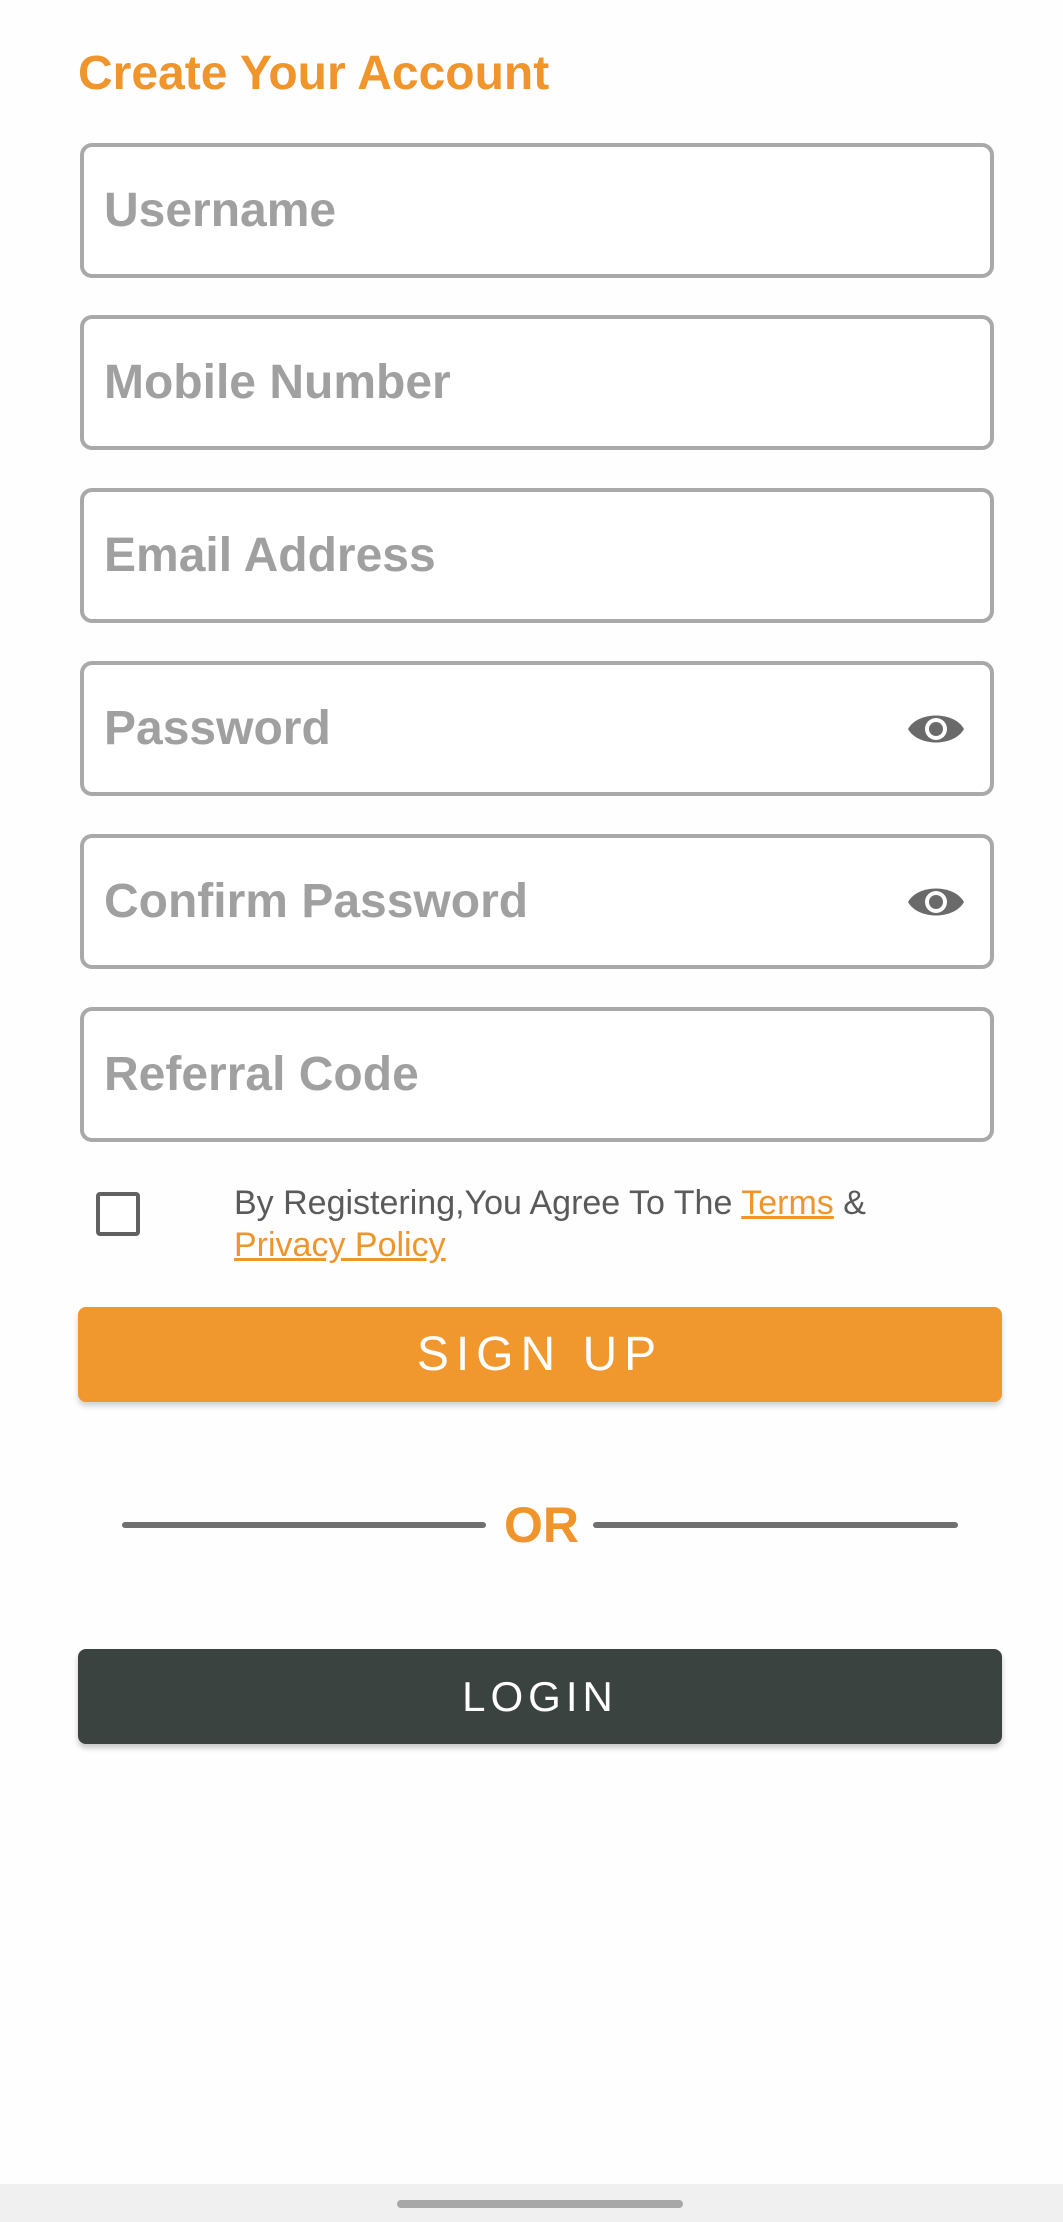  What do you see at coordinates (541, 1525) in the screenshot?
I see `or-divider-label: OR` at bounding box center [541, 1525].